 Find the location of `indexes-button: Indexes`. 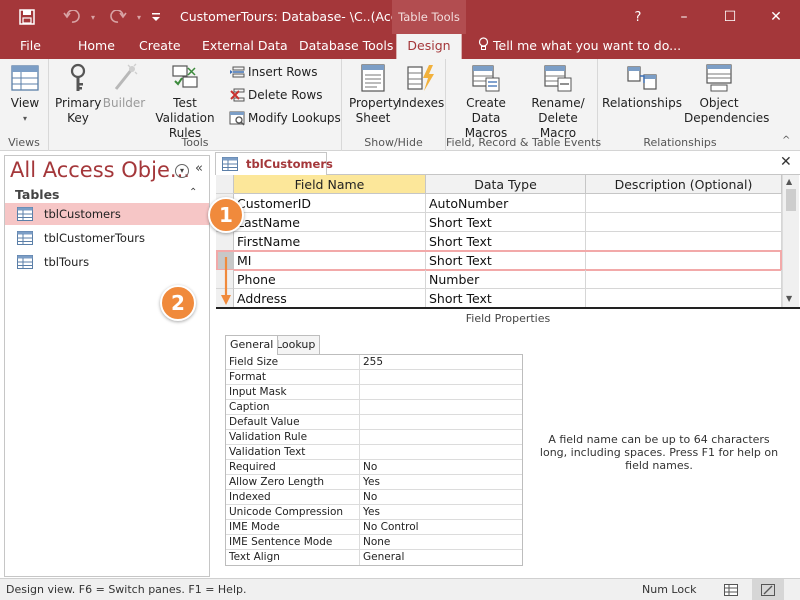

indexes-button: Indexes is located at coordinates (421, 87).